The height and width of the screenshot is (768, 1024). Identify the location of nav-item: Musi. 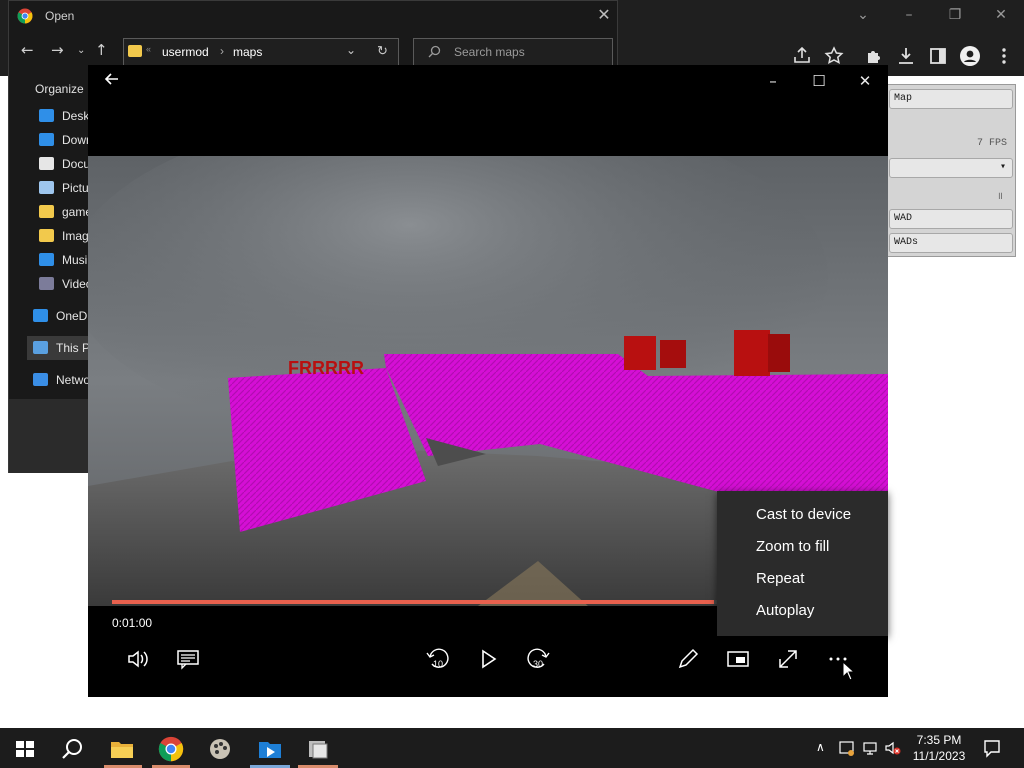
(62, 260).